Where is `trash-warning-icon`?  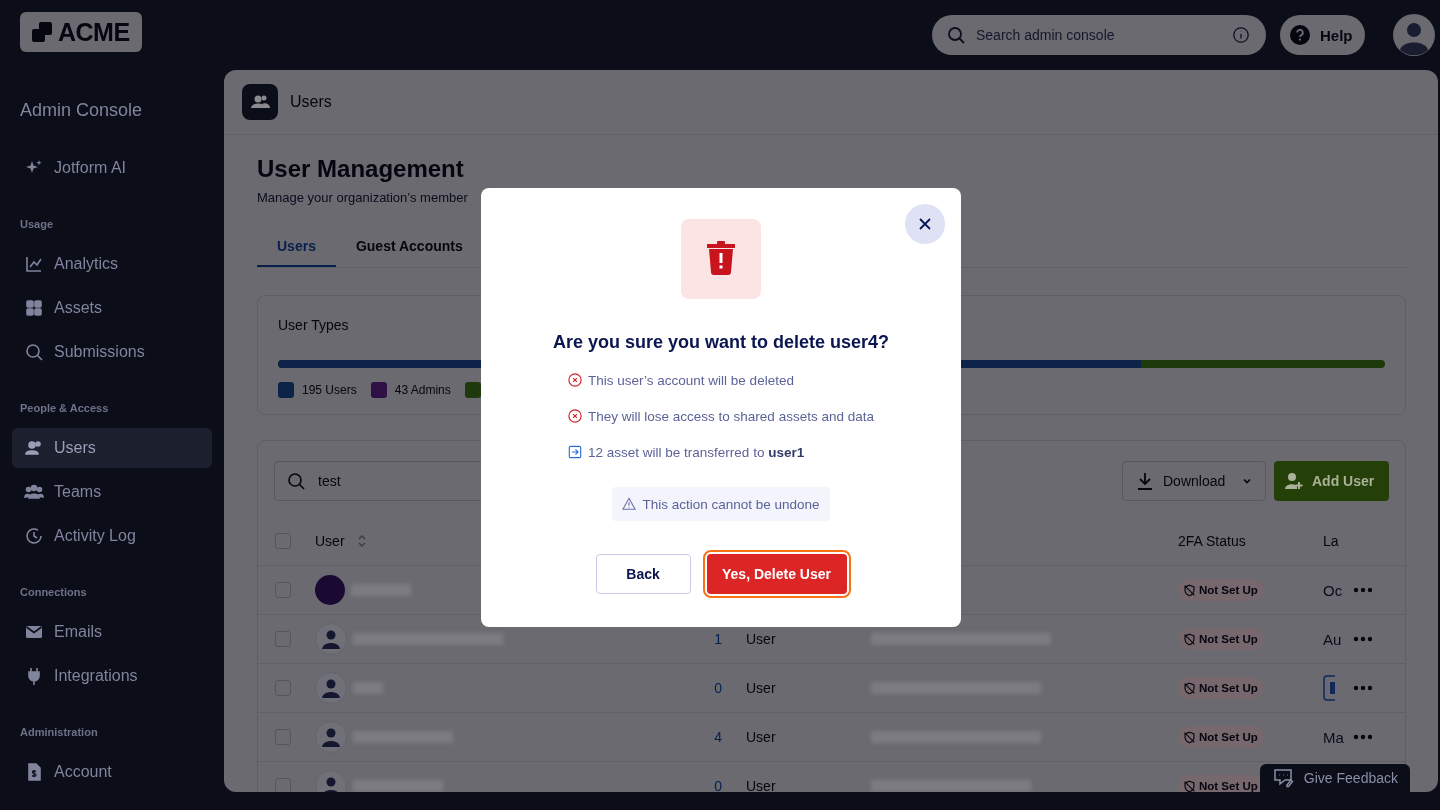
trash-warning-icon is located at coordinates (721, 259).